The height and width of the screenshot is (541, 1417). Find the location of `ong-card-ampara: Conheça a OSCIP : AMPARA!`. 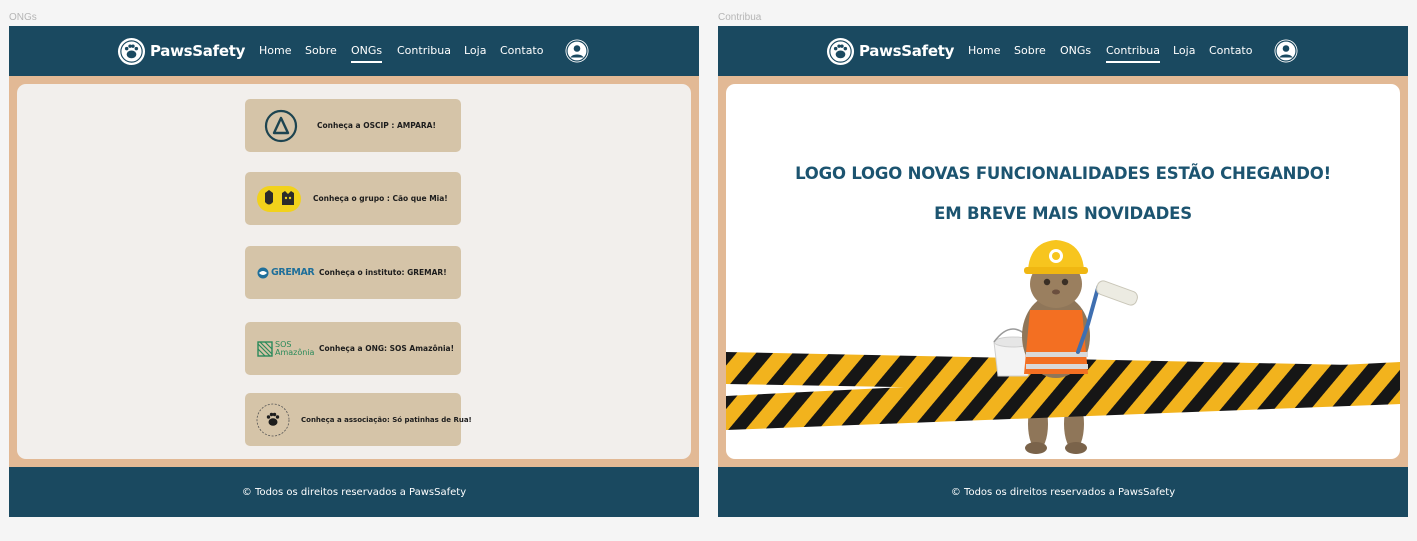

ong-card-ampara: Conheça a OSCIP : AMPARA! is located at coordinates (353, 125).